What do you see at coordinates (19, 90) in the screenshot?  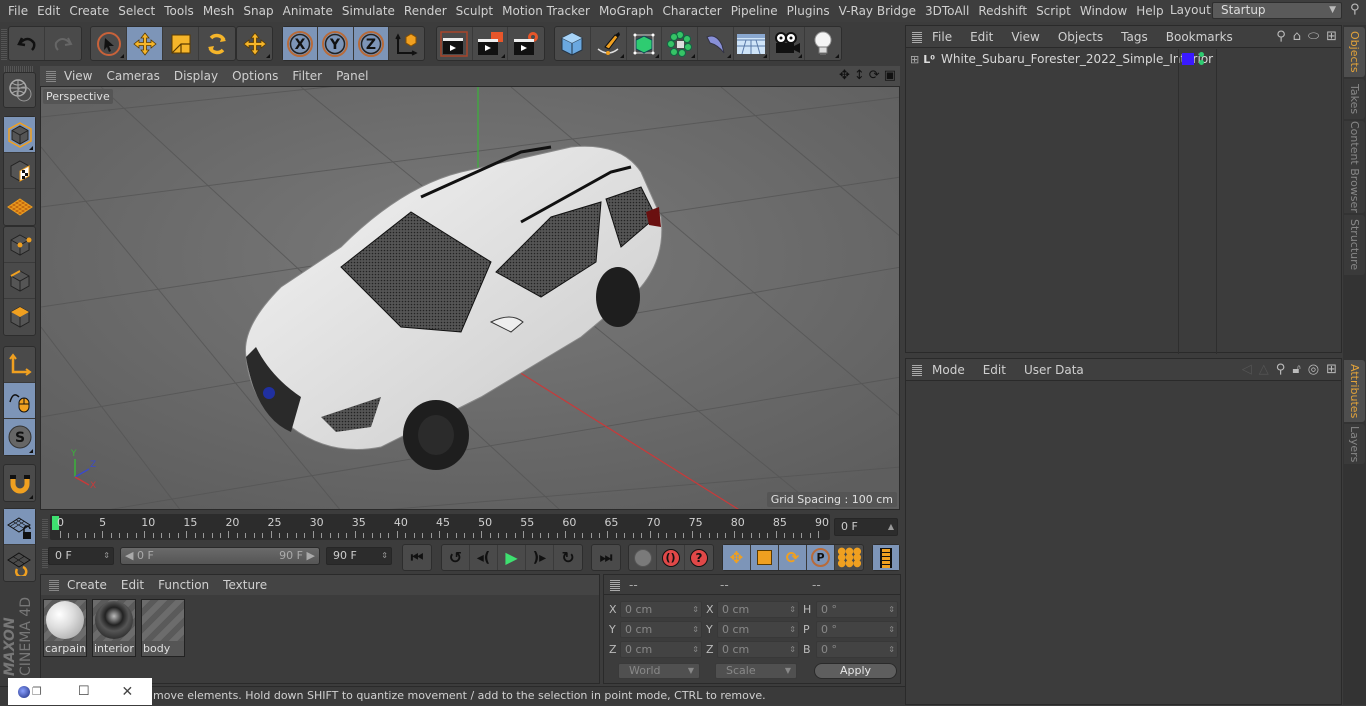 I see `make-editable-button` at bounding box center [19, 90].